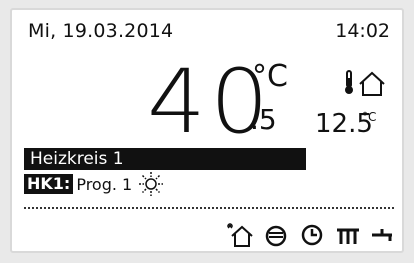 The width and height of the screenshot is (414, 263). What do you see at coordinates (270, 76) in the screenshot?
I see `room-temperature-unit: °C` at bounding box center [270, 76].